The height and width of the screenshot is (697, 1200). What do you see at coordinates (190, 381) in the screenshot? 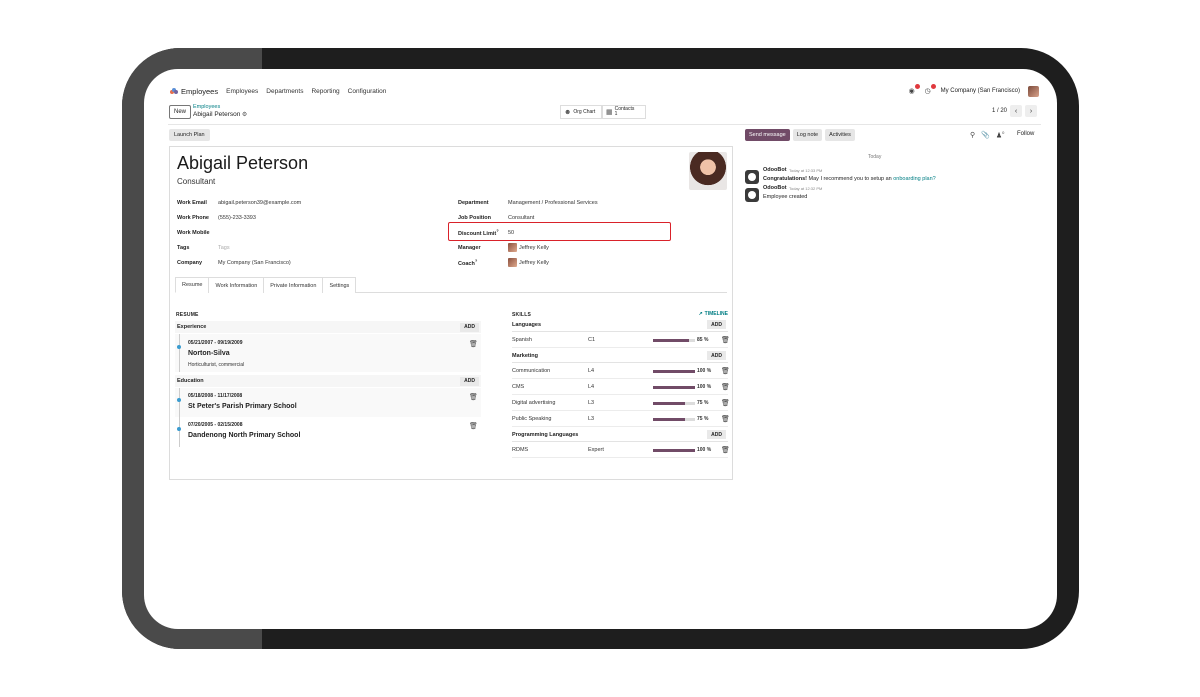
I see `education-label: Education` at bounding box center [190, 381].